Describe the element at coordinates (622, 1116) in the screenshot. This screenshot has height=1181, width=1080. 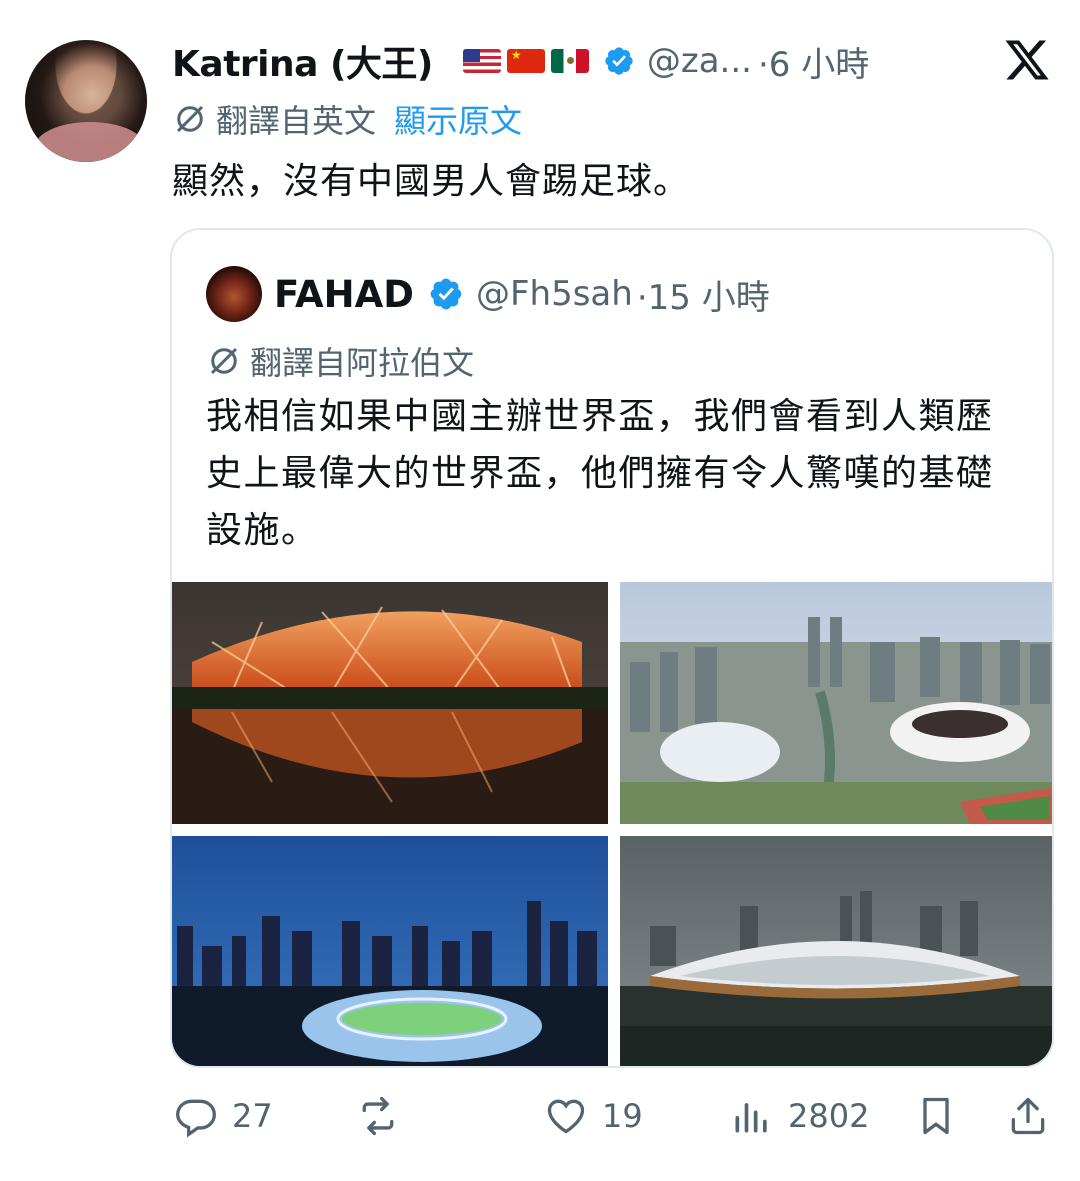
I see `like-count: 19` at that location.